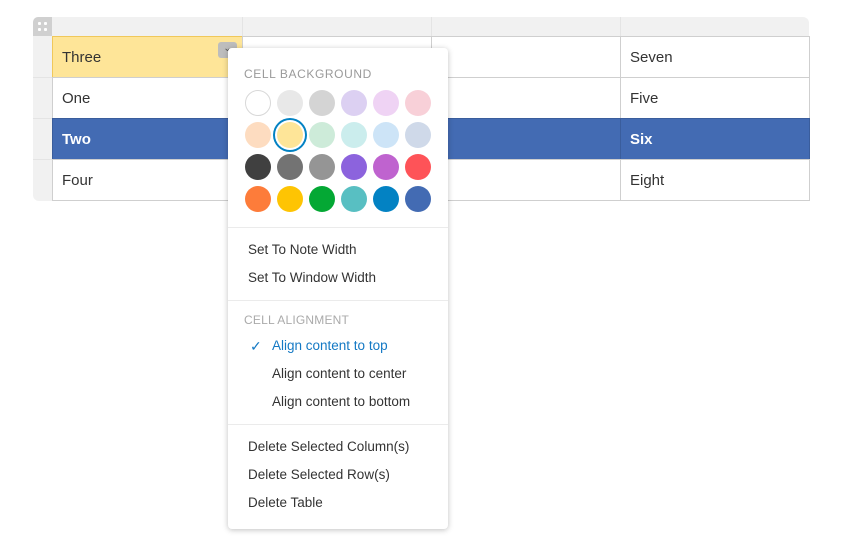 Image resolution: width=858 pixels, height=553 pixels. What do you see at coordinates (302, 249) in the screenshot?
I see `set-note-width-item: Set To Note Width` at bounding box center [302, 249].